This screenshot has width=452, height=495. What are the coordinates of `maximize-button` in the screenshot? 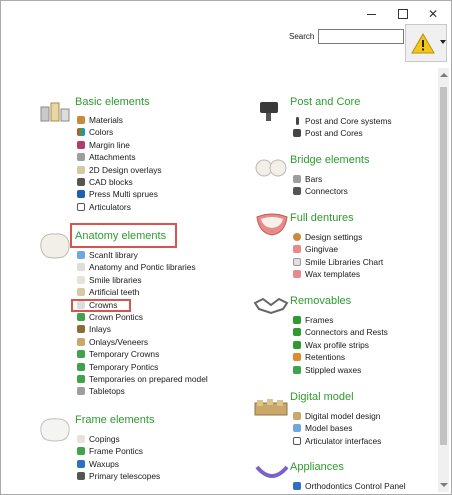 It's located at (403, 14).